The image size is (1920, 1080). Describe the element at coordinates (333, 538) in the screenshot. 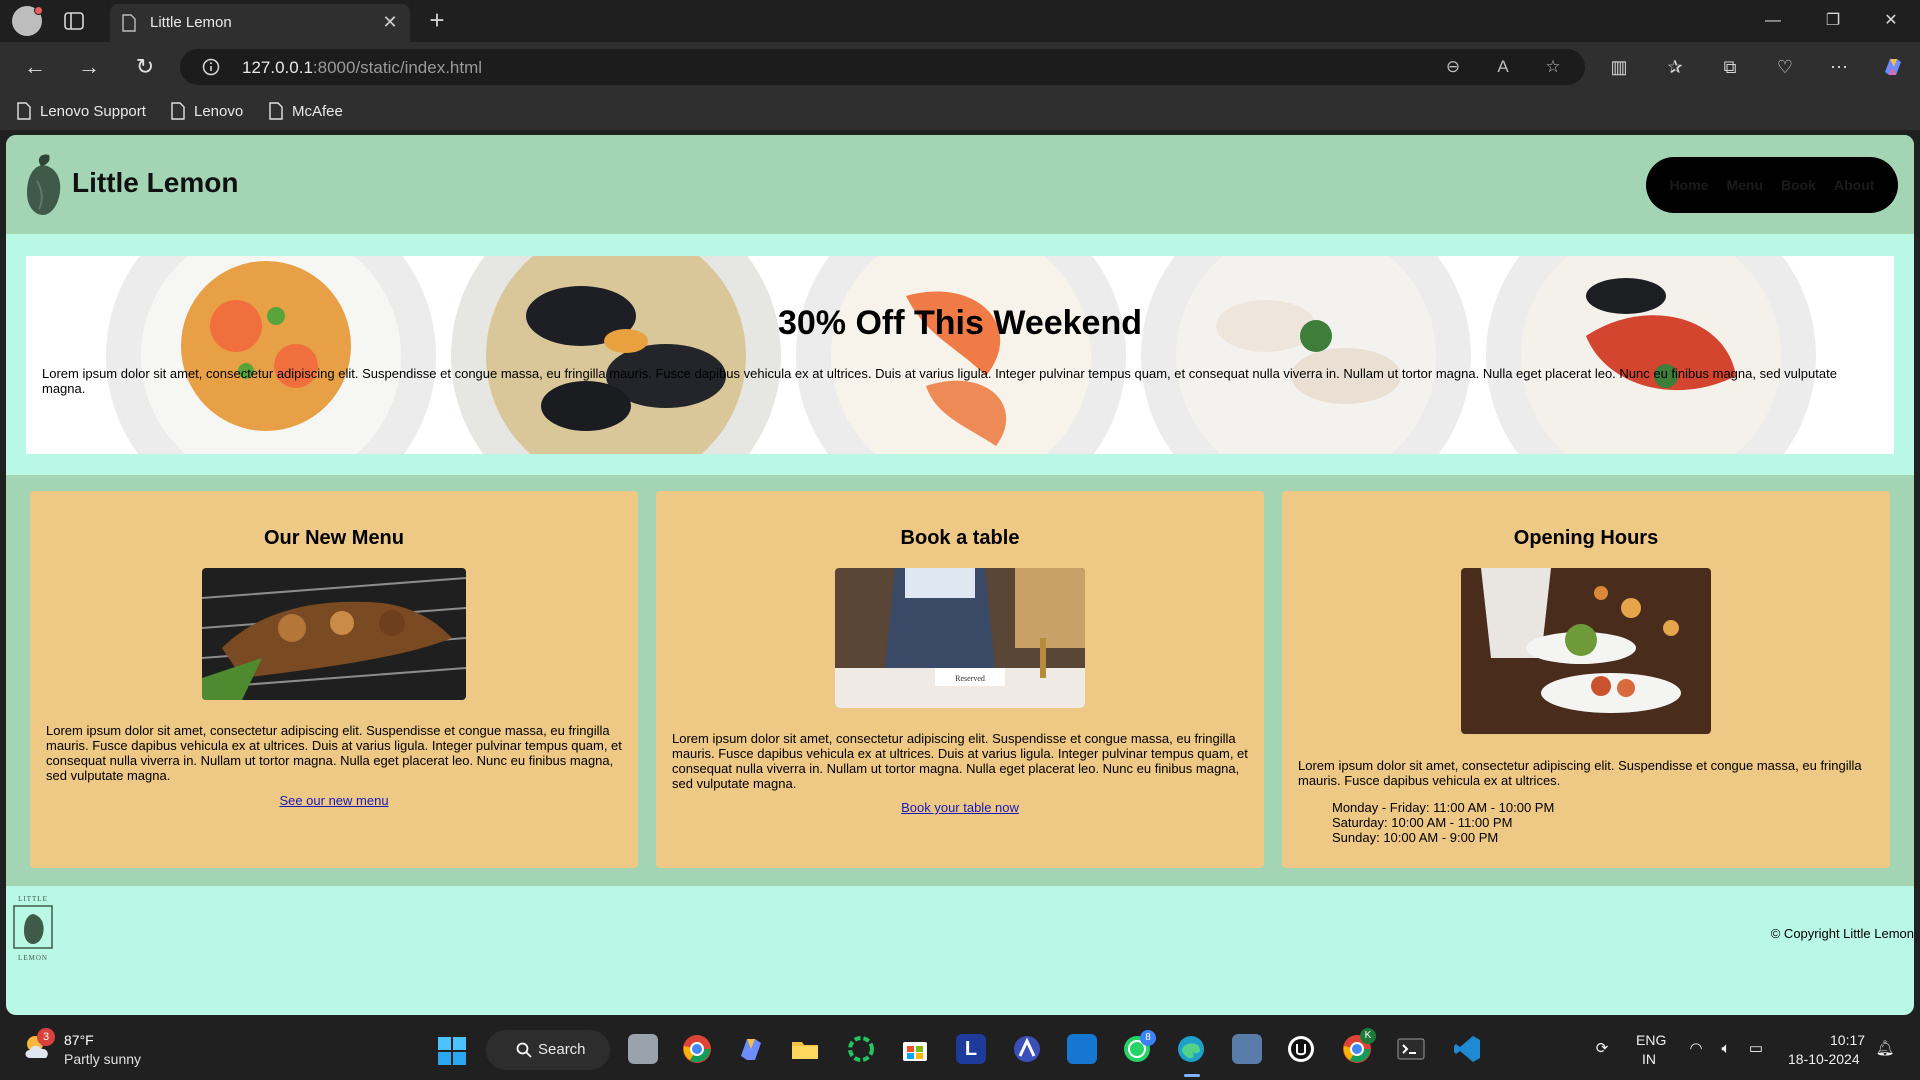

I see `card-title: Our New Menu` at that location.